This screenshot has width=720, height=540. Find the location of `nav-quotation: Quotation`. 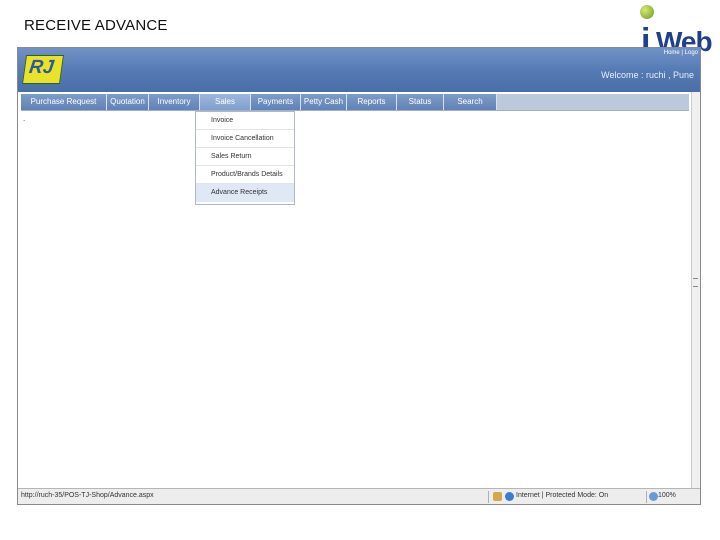

nav-quotation: Quotation is located at coordinates (128, 102).